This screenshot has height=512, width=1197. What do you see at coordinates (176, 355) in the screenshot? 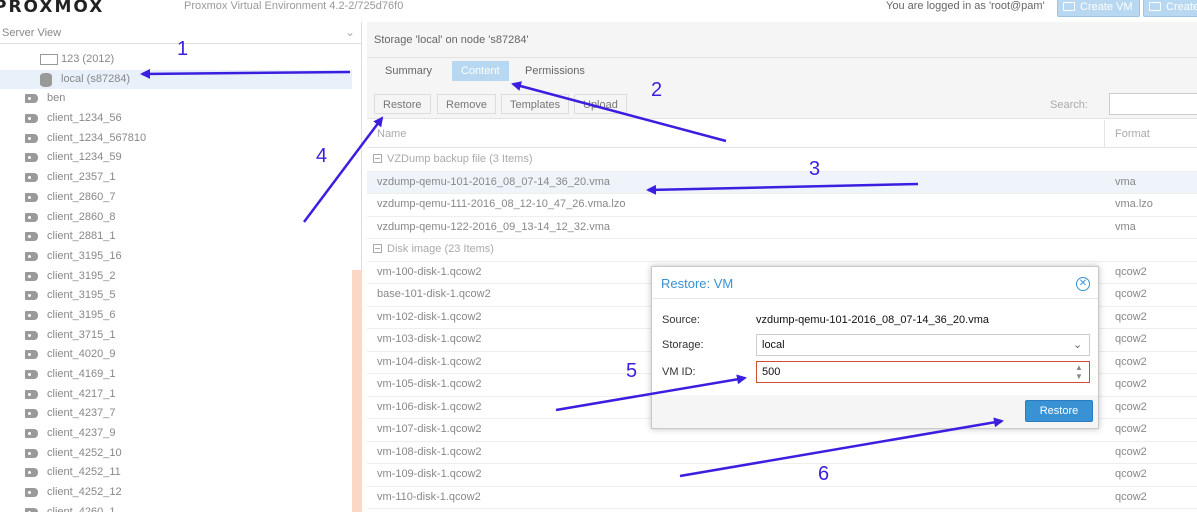
I see `tree-item: client_4020_9` at bounding box center [176, 355].